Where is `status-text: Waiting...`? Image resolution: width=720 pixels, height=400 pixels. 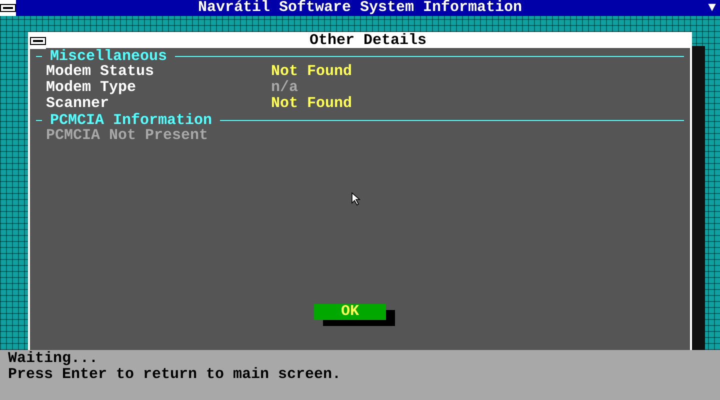
status-text: Waiting... is located at coordinates (54, 359).